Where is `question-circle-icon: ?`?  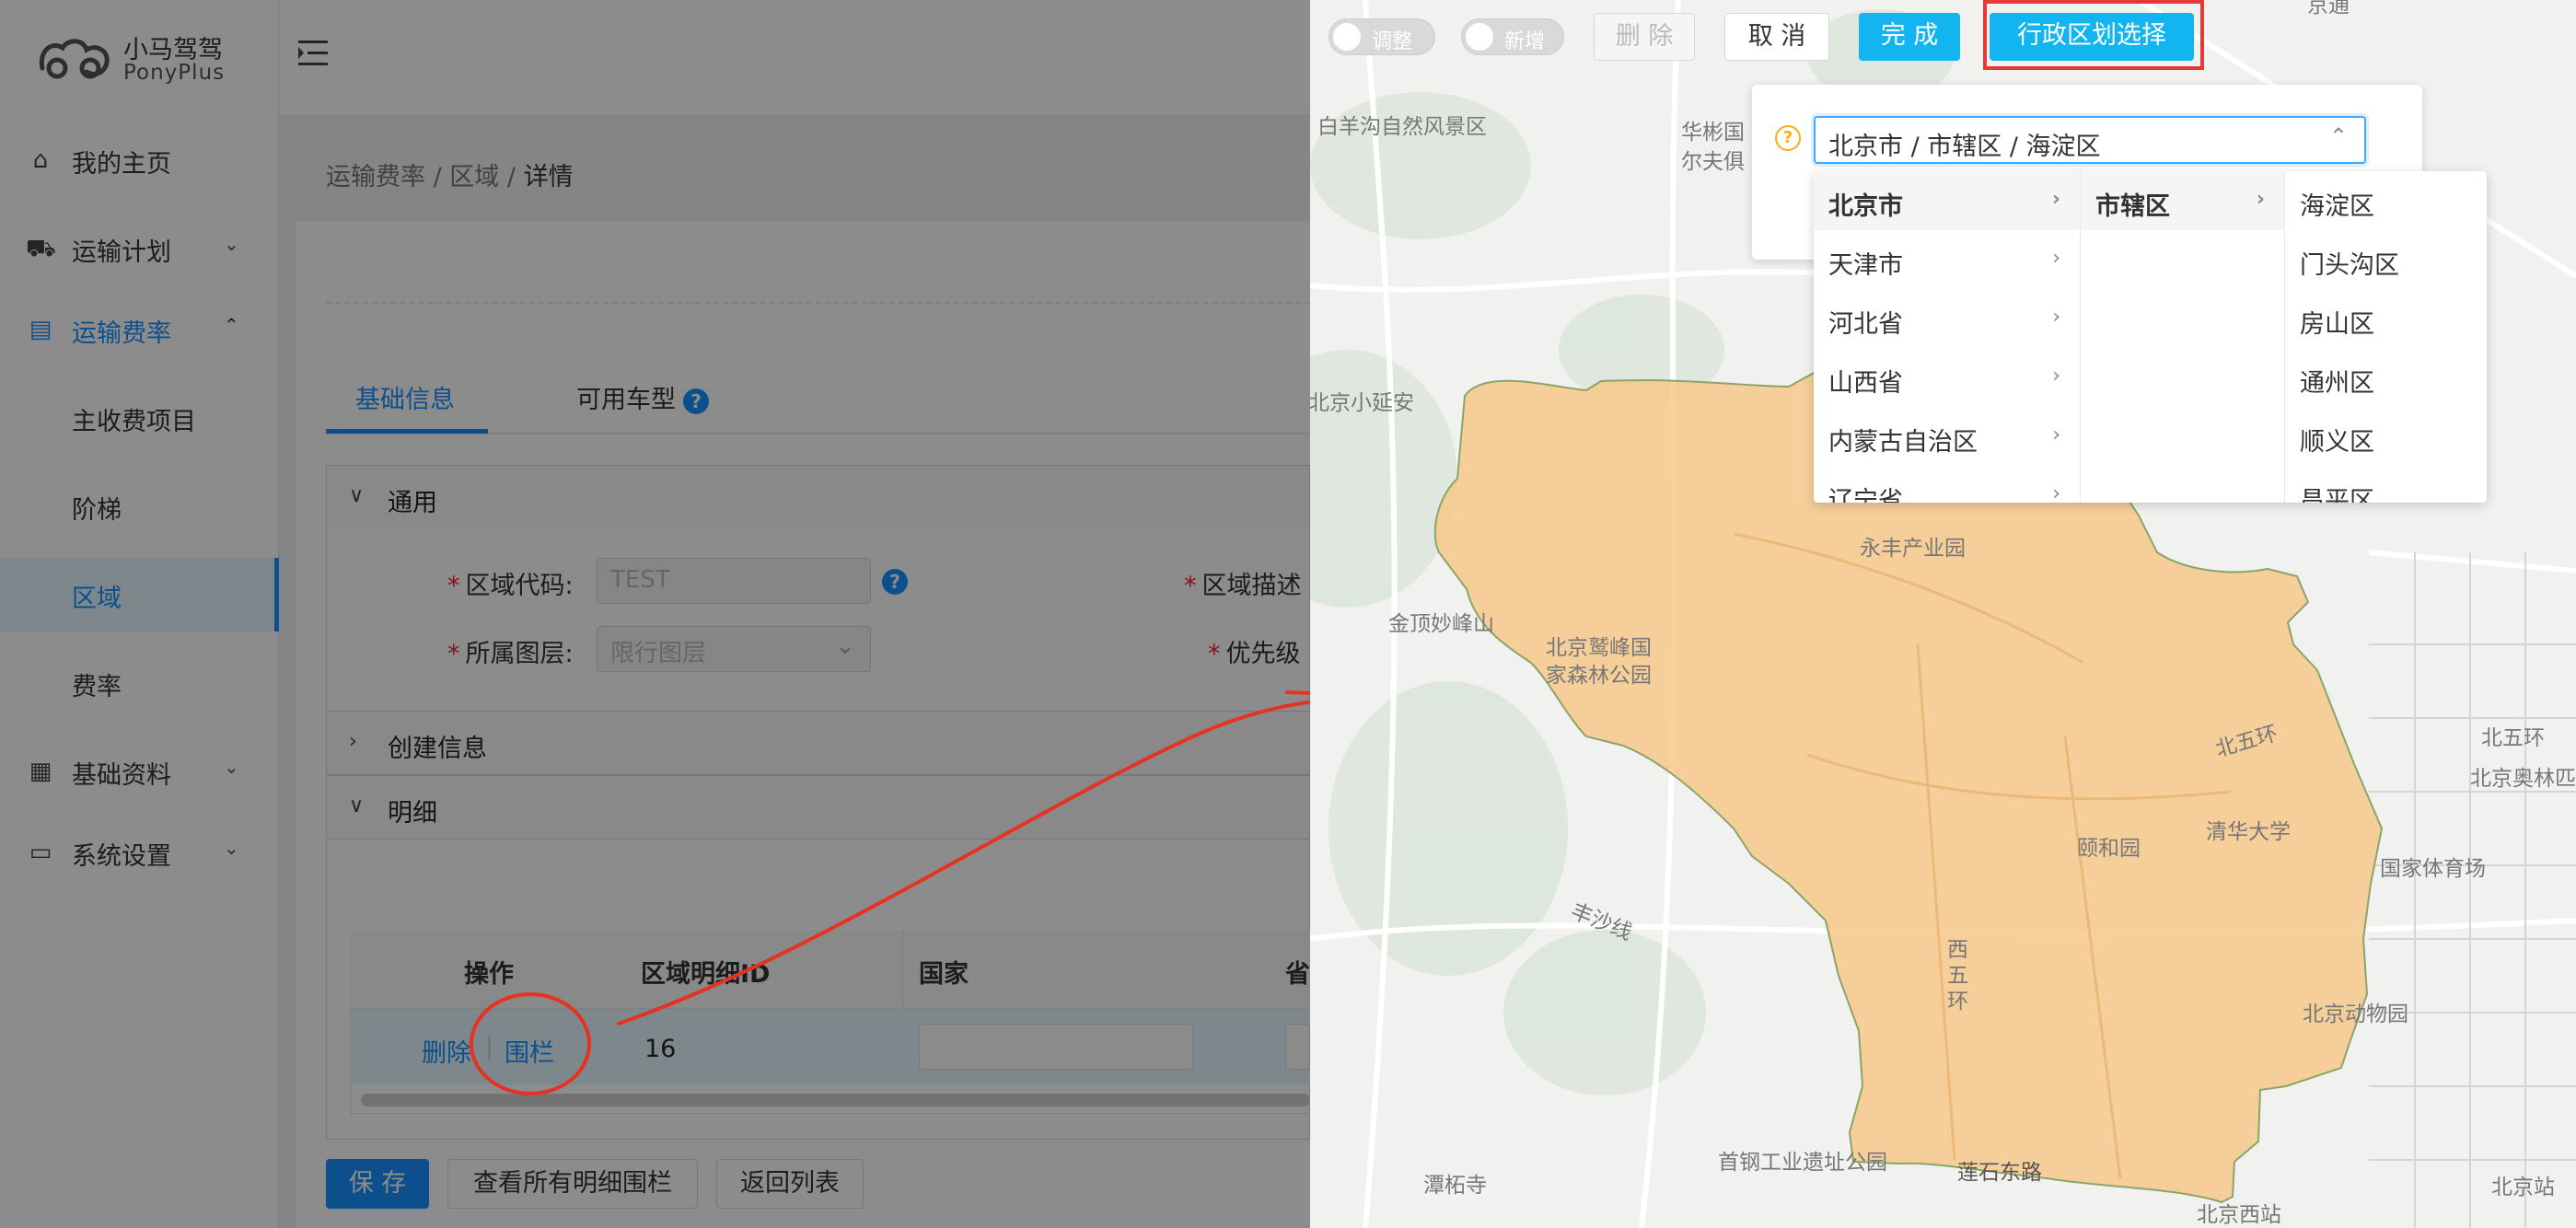 question-circle-icon: ? is located at coordinates (1788, 138).